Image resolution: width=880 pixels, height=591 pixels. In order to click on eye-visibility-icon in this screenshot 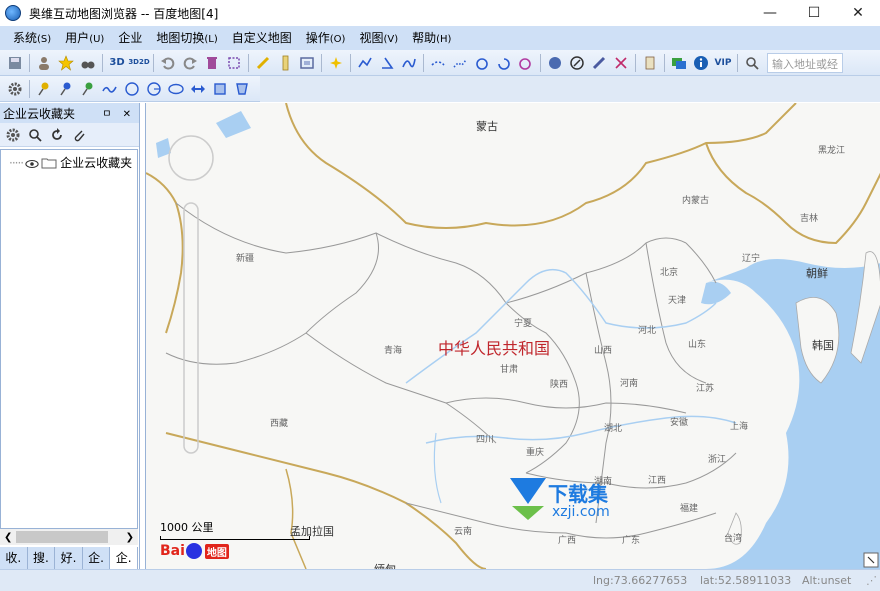, I will do `click(32, 163)`.